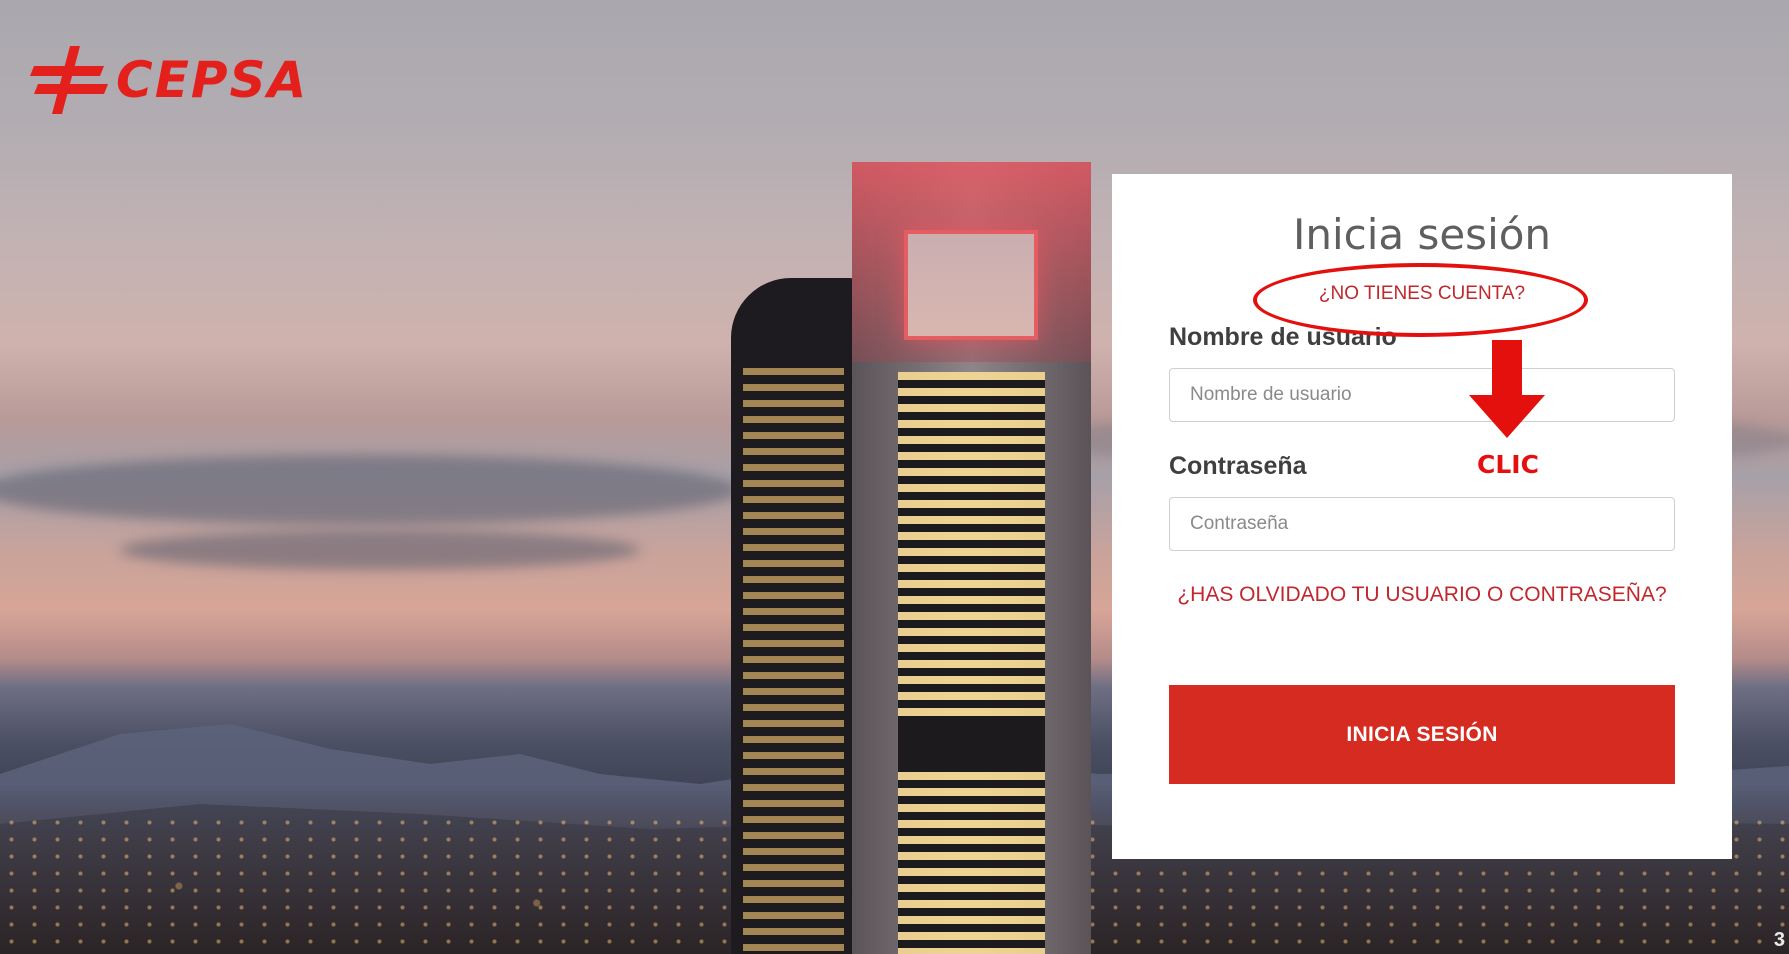 Image resolution: width=1789 pixels, height=954 pixels. What do you see at coordinates (1779, 940) in the screenshot?
I see `page-number: 3` at bounding box center [1779, 940].